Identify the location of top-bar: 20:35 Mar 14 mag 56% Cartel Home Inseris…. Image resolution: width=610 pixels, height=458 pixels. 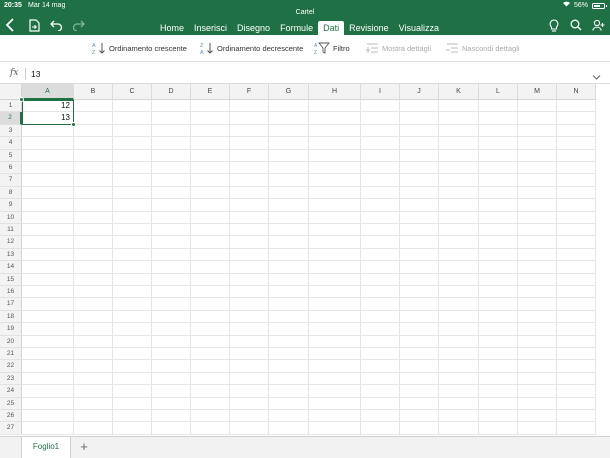
(305, 17).